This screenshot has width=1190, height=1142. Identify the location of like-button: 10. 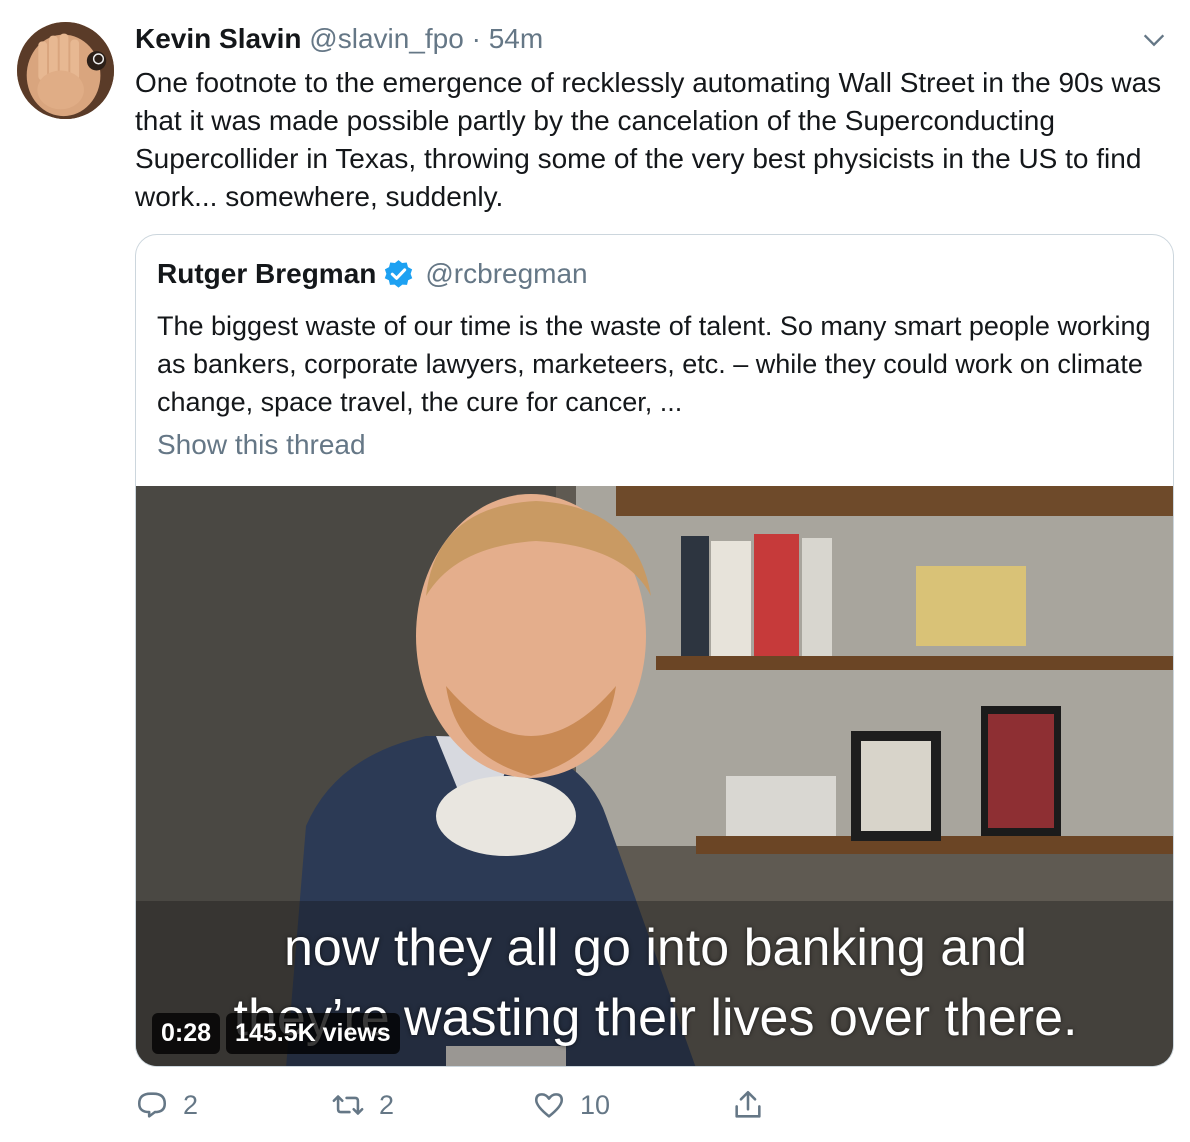
(571, 1105).